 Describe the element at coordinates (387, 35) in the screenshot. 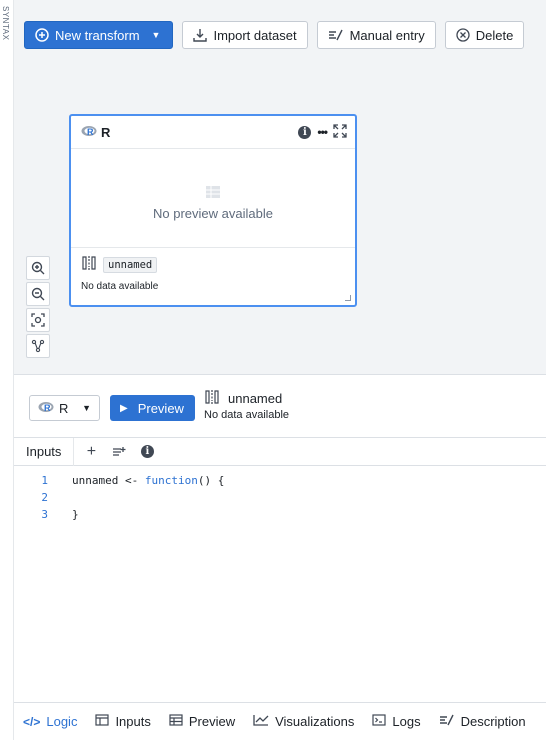

I see `manual-entry-label: Manual entry` at that location.